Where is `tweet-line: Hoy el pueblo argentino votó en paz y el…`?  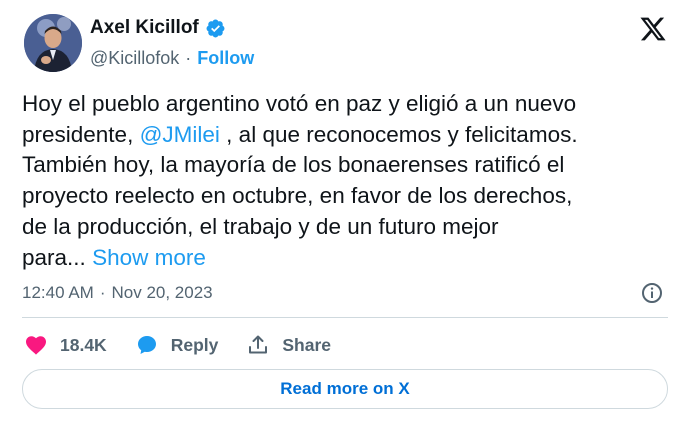 tweet-line: Hoy el pueblo argentino votó en paz y el… is located at coordinates (299, 103).